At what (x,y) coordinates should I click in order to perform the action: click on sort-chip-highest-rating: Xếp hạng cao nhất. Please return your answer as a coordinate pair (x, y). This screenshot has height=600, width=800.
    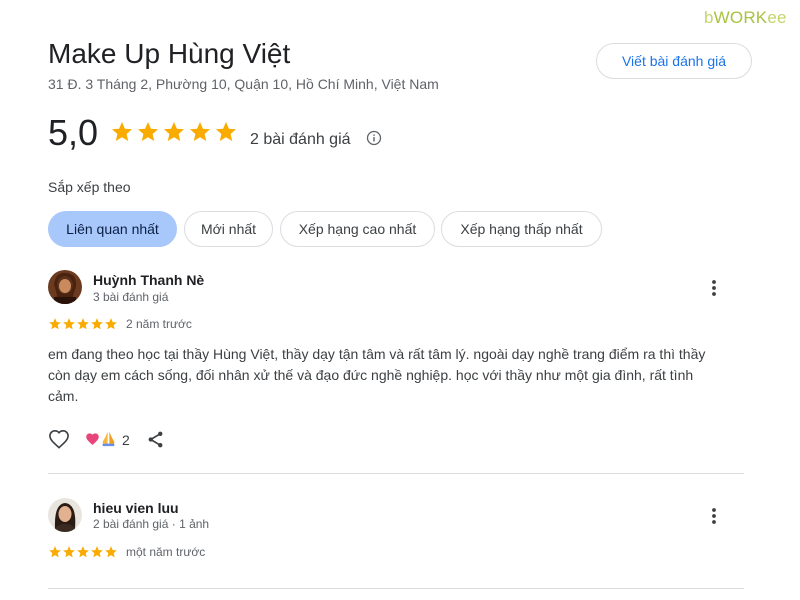
    Looking at the image, I should click on (357, 229).